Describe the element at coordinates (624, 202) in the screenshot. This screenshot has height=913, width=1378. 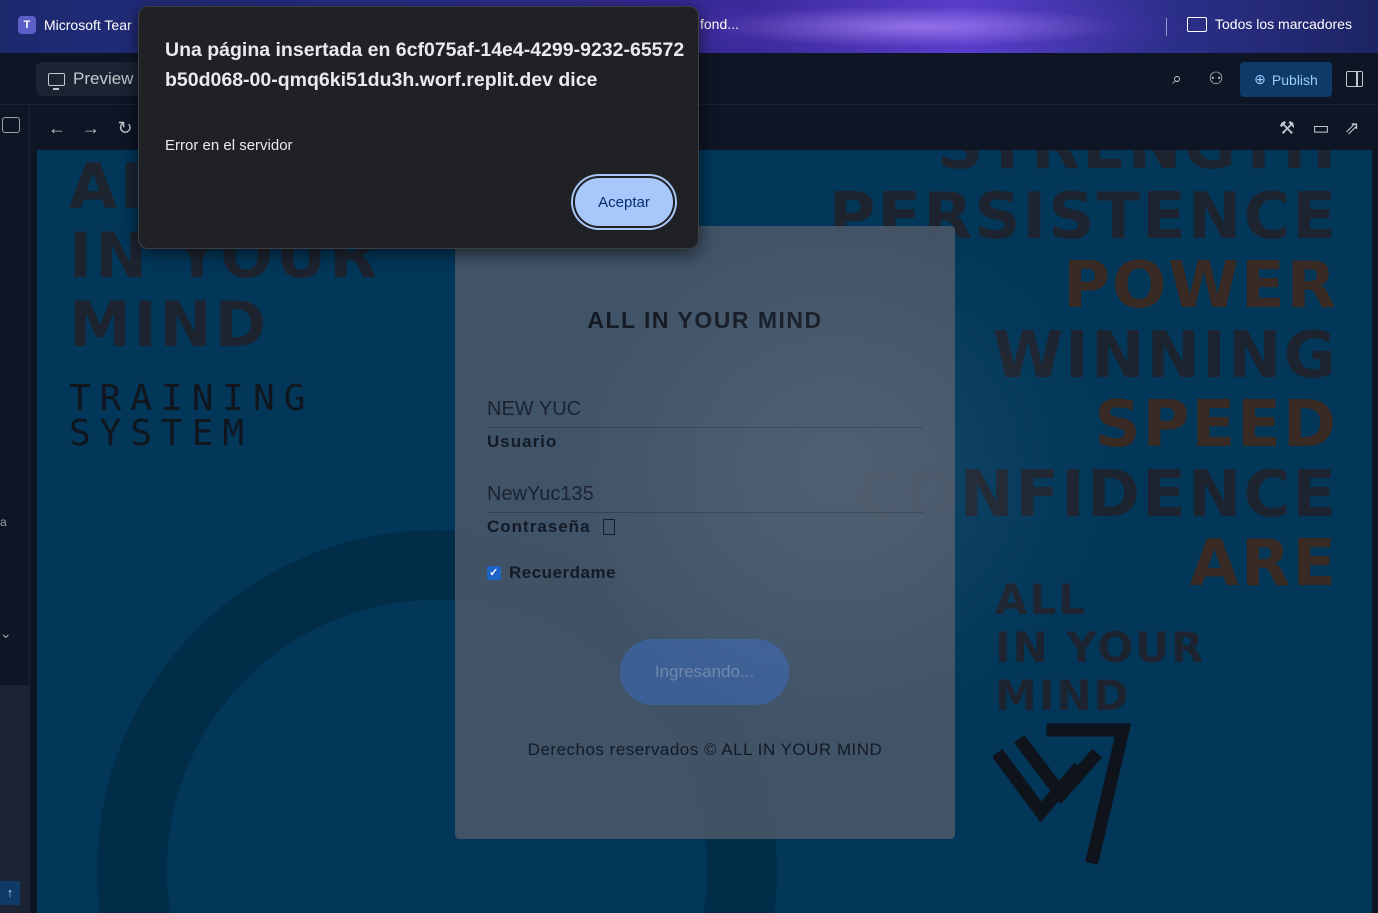
I see `alert-accept-button: Aceptar` at that location.